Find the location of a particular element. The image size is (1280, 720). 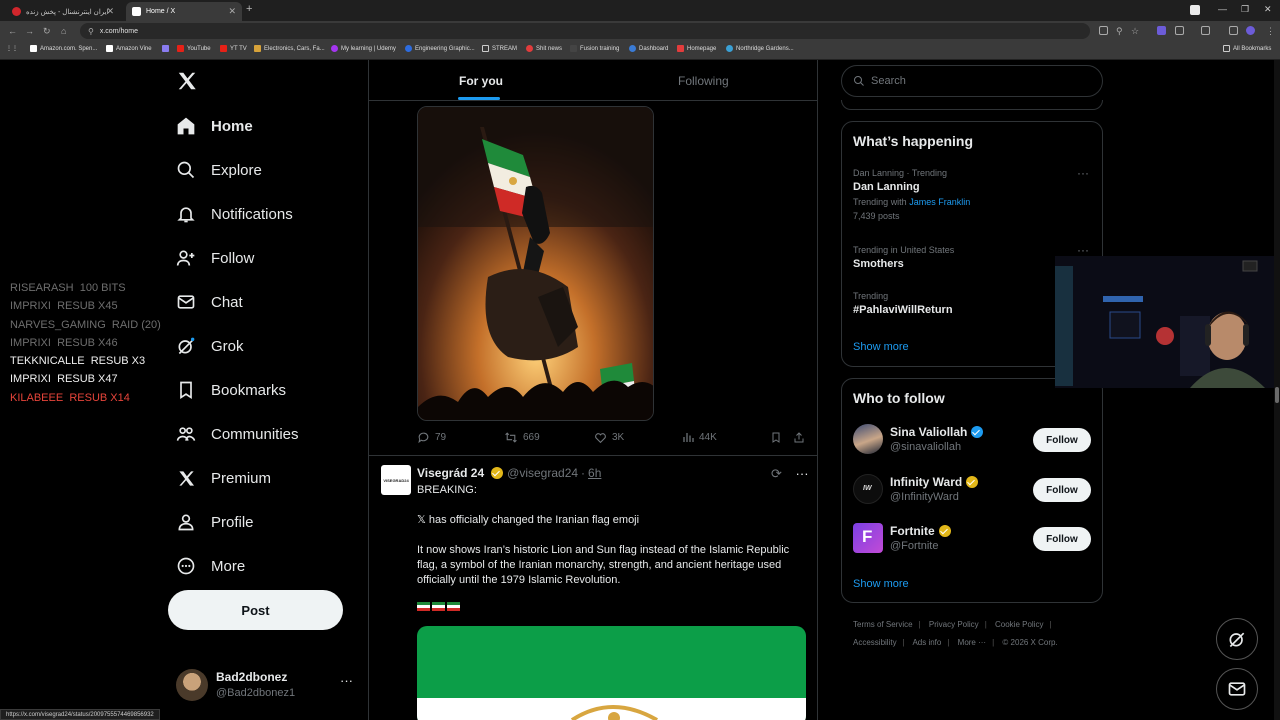

account-switcher: Bad2dbonez @Bad2dbonez1 ··· is located at coordinates (266, 686).